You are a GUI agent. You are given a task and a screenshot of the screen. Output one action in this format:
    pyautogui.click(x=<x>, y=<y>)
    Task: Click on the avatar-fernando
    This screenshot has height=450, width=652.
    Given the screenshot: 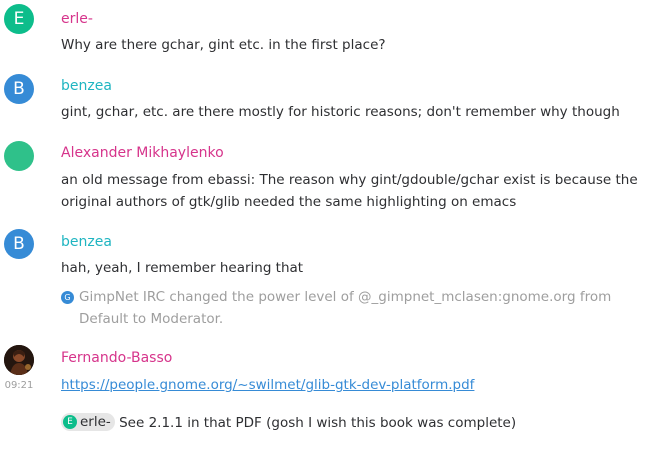 What is the action you would take?
    pyautogui.click(x=19, y=360)
    